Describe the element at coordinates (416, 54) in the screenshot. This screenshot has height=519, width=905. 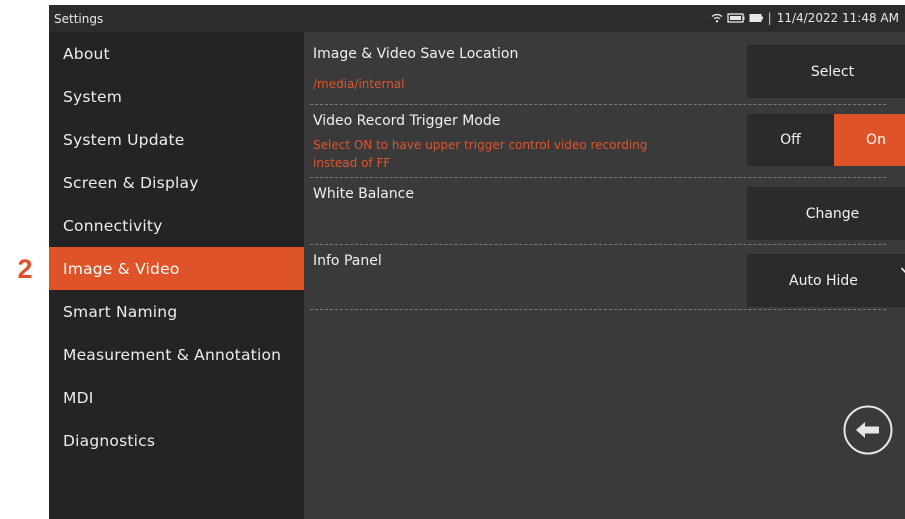
I see `save-location-title: Image & Video Save Location` at that location.